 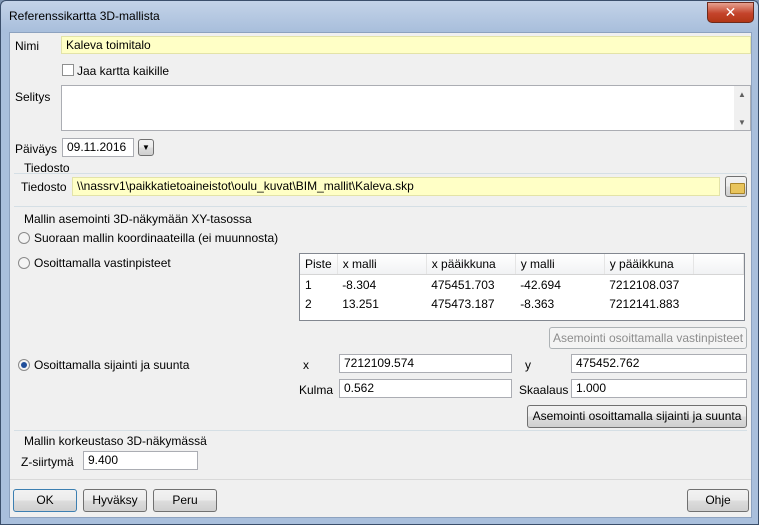 I want to click on radio-corresponding-points, so click(x=24, y=263).